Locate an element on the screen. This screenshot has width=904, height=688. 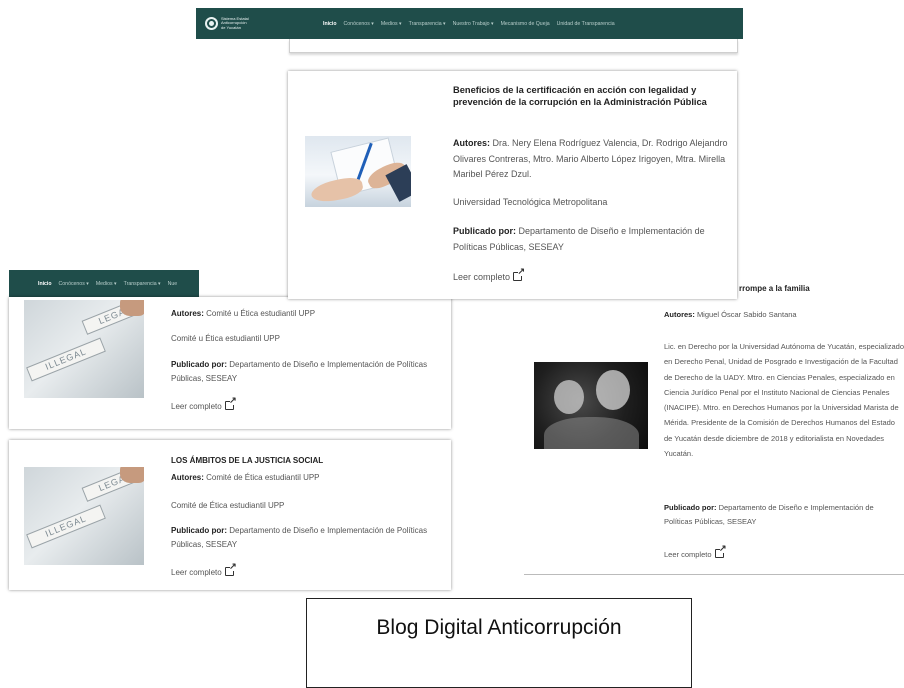
authors-value: Comité u Ética estudiantil UPP is located at coordinates (261, 313).